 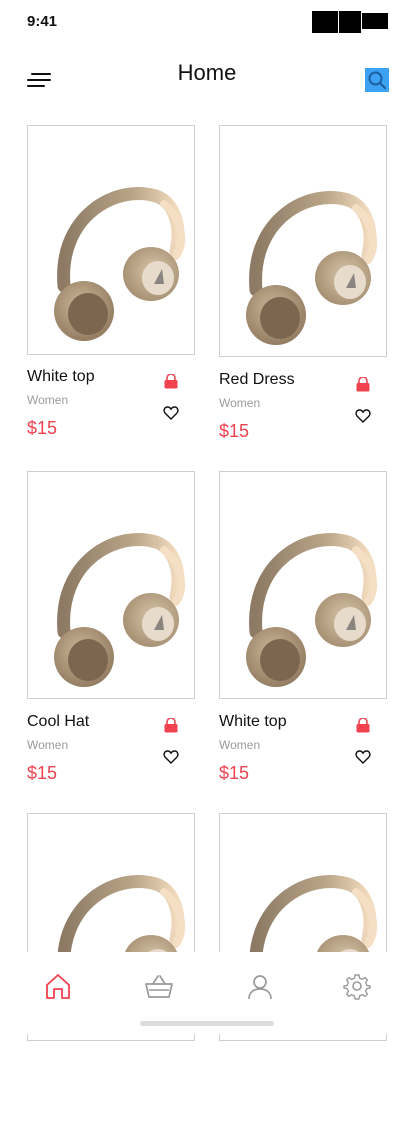 I want to click on page-title: Home, so click(x=207, y=72).